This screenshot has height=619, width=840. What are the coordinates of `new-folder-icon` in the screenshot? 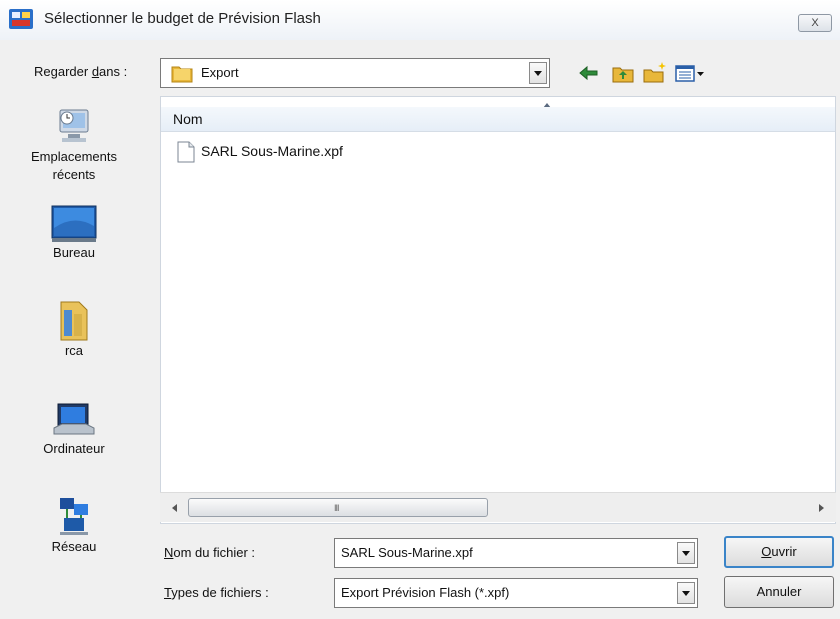 It's located at (654, 72).